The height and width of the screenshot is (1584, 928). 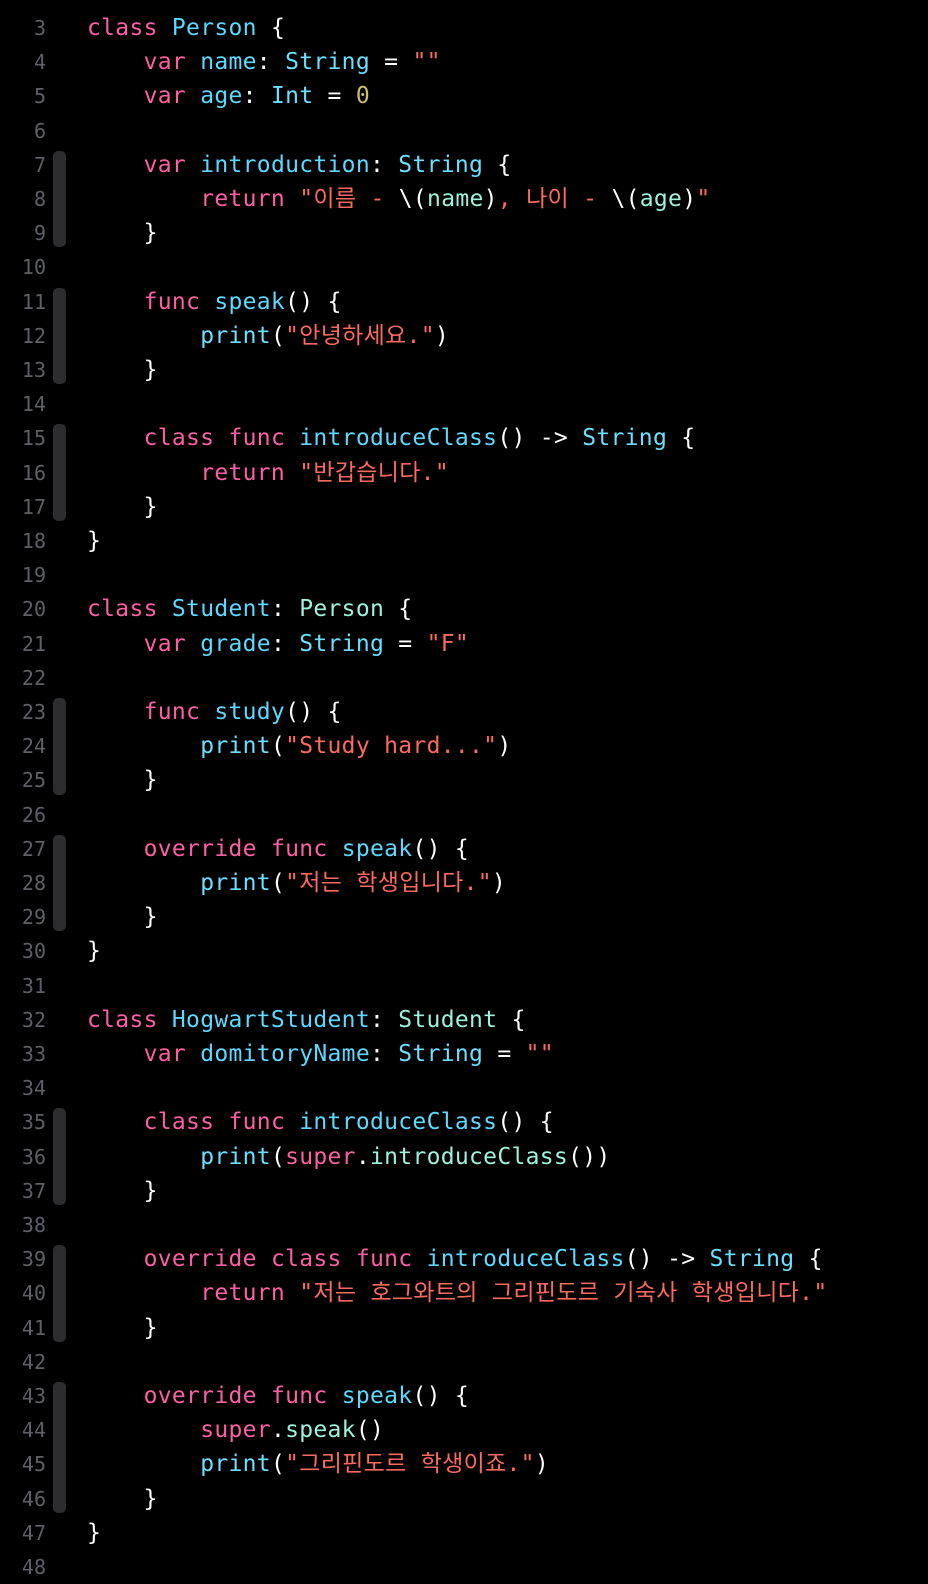 I want to click on line-number: 26, so click(x=33, y=814).